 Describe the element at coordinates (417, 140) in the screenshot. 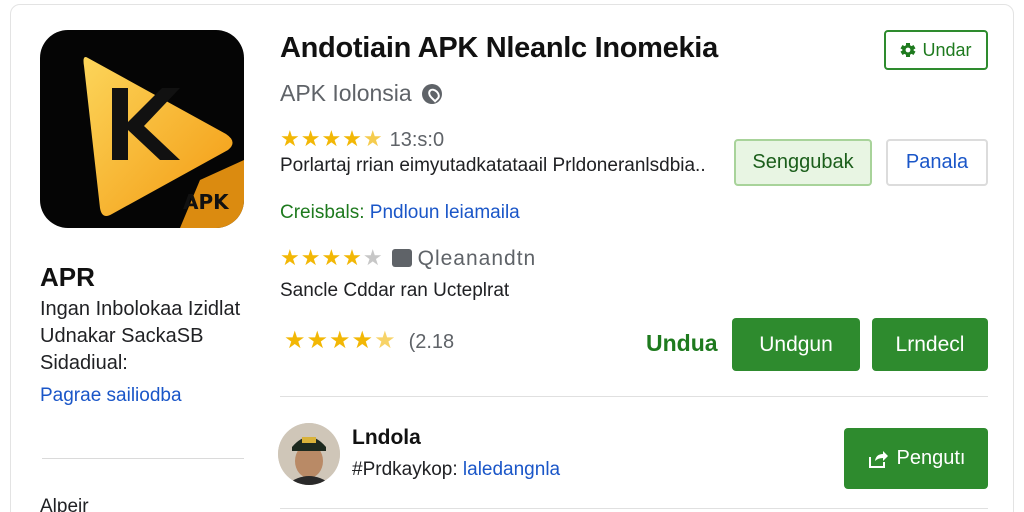

I see `rating-value: 13:s:0` at that location.